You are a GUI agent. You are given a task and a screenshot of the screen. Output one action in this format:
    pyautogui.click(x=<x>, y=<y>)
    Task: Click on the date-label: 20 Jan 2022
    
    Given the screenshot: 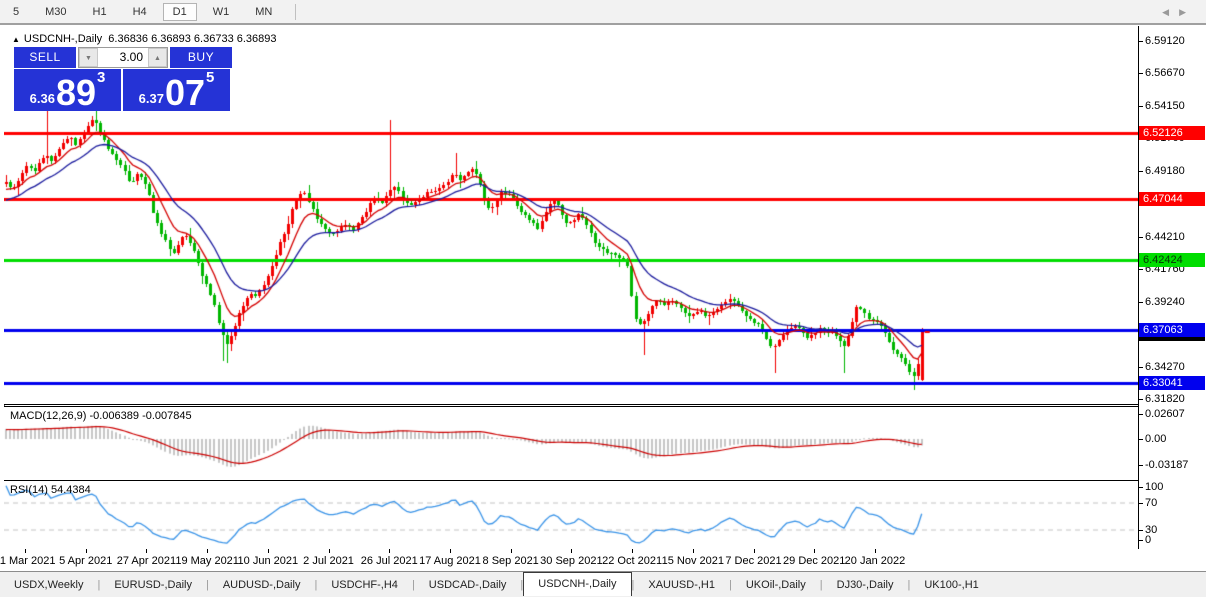 What is the action you would take?
    pyautogui.click(x=875, y=561)
    